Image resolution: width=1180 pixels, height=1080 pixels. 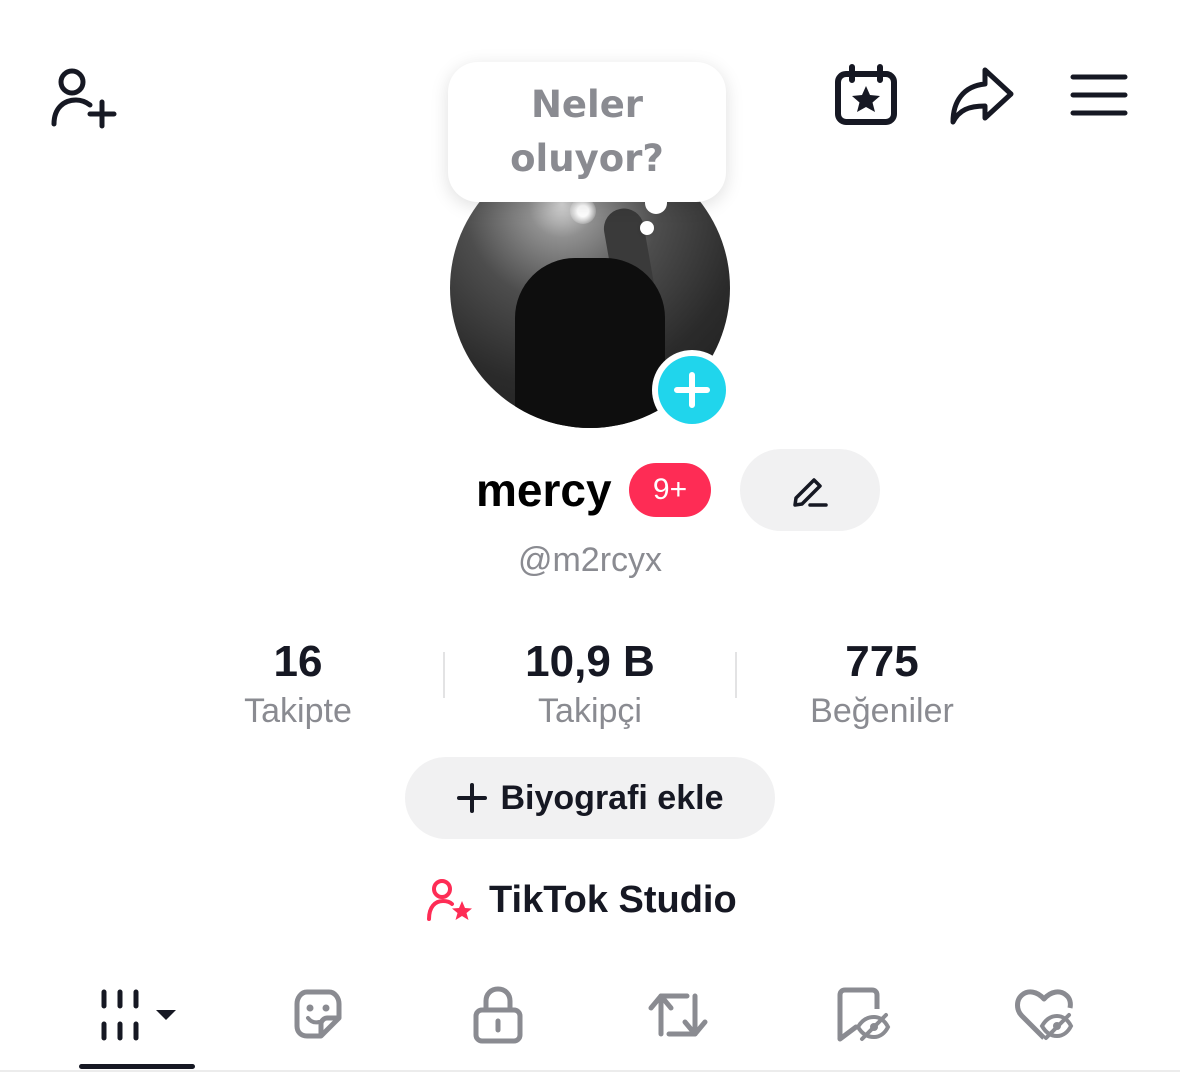 What do you see at coordinates (647, 228) in the screenshot?
I see `bubble-tail-dot` at bounding box center [647, 228].